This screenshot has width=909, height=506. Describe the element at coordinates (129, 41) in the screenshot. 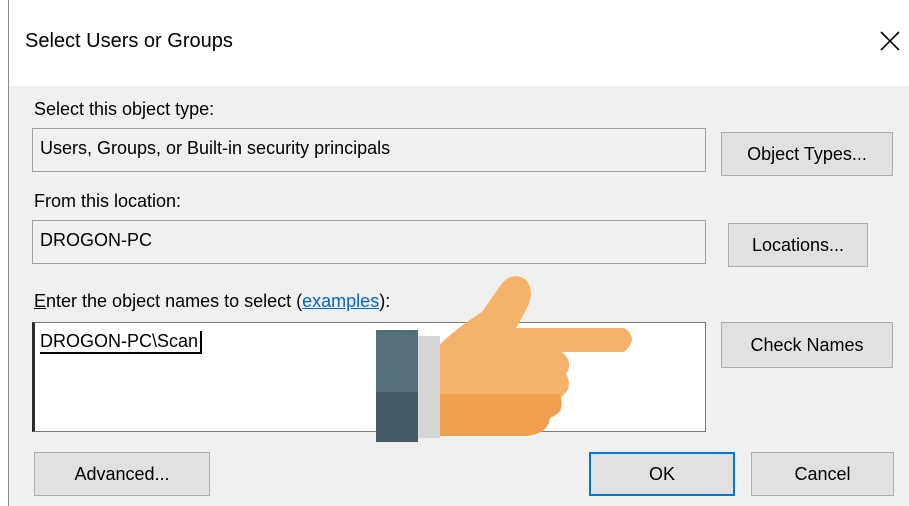

I see `dialog-title: Select Users or Groups` at that location.